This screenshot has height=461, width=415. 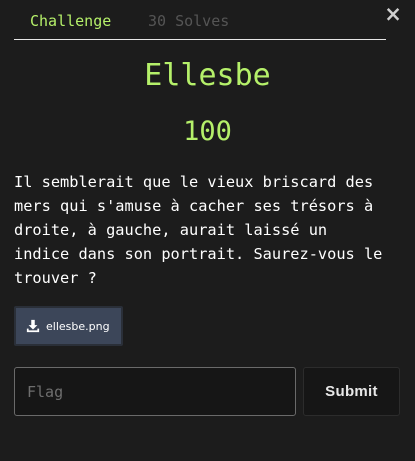 I want to click on submit-button: Submit, so click(x=351, y=391).